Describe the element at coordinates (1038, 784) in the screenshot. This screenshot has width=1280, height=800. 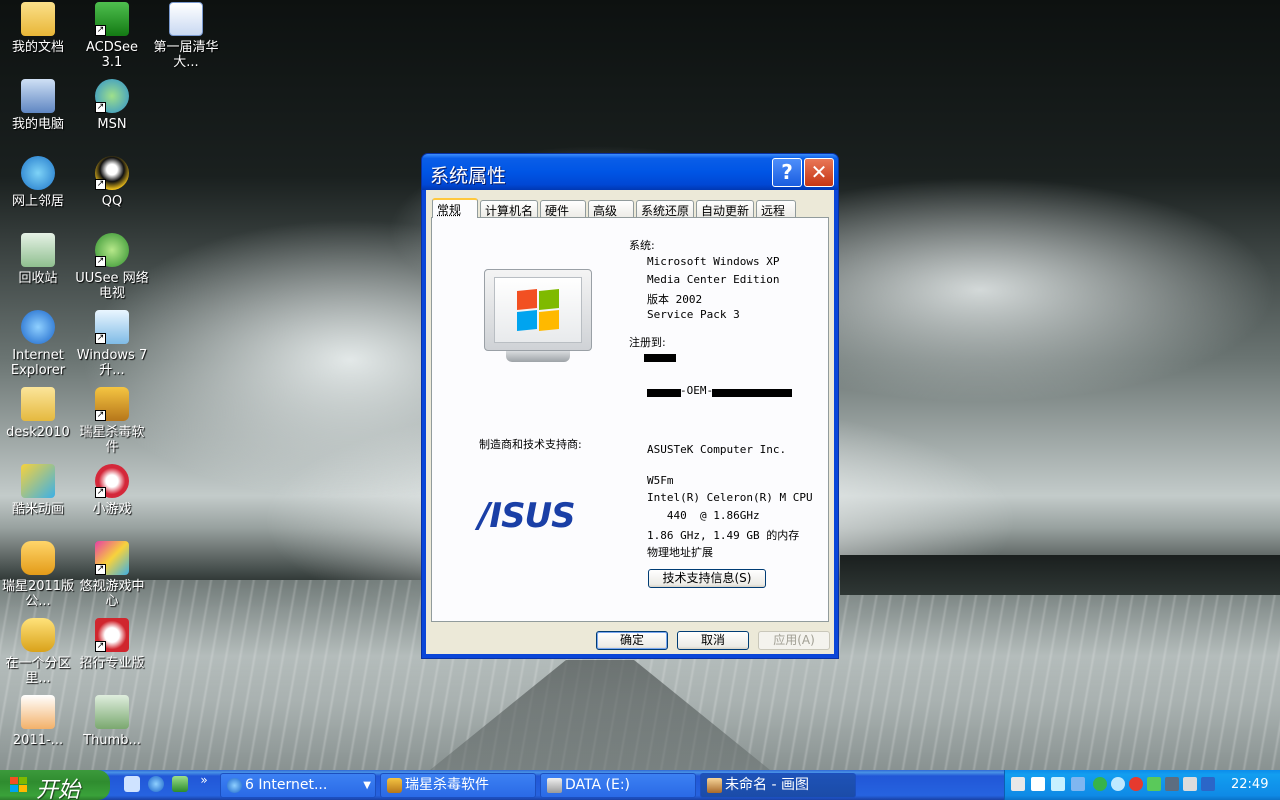
I see `help-tray-icon` at that location.